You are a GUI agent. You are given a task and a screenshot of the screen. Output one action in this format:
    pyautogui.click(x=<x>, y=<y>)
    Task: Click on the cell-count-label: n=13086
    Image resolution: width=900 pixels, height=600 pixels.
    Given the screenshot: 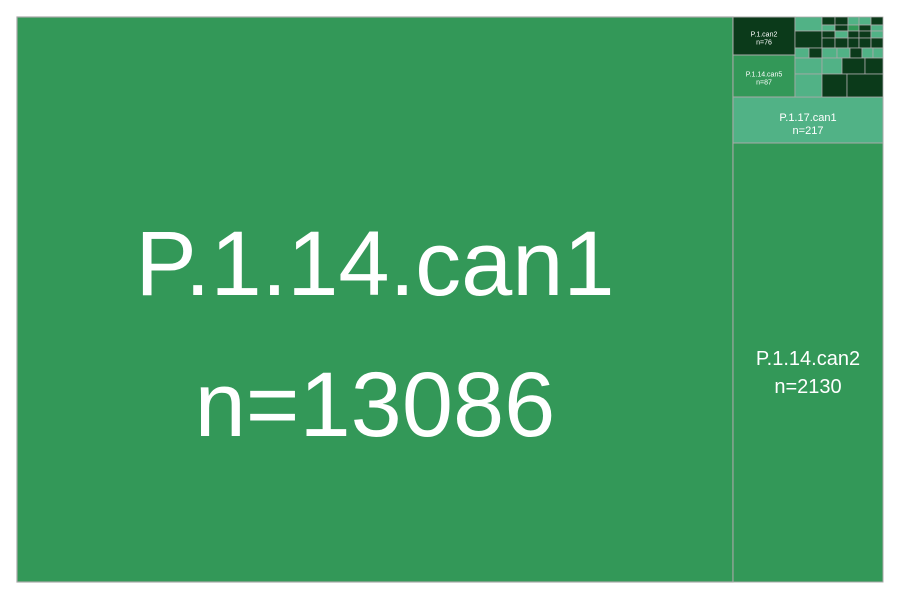 What is the action you would take?
    pyautogui.click(x=375, y=405)
    